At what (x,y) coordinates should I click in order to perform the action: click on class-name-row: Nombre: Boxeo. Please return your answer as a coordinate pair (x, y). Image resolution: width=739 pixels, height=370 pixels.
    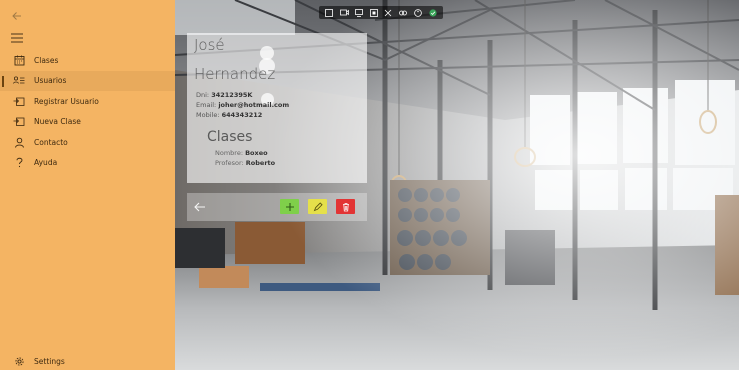
    Looking at the image, I should click on (241, 153).